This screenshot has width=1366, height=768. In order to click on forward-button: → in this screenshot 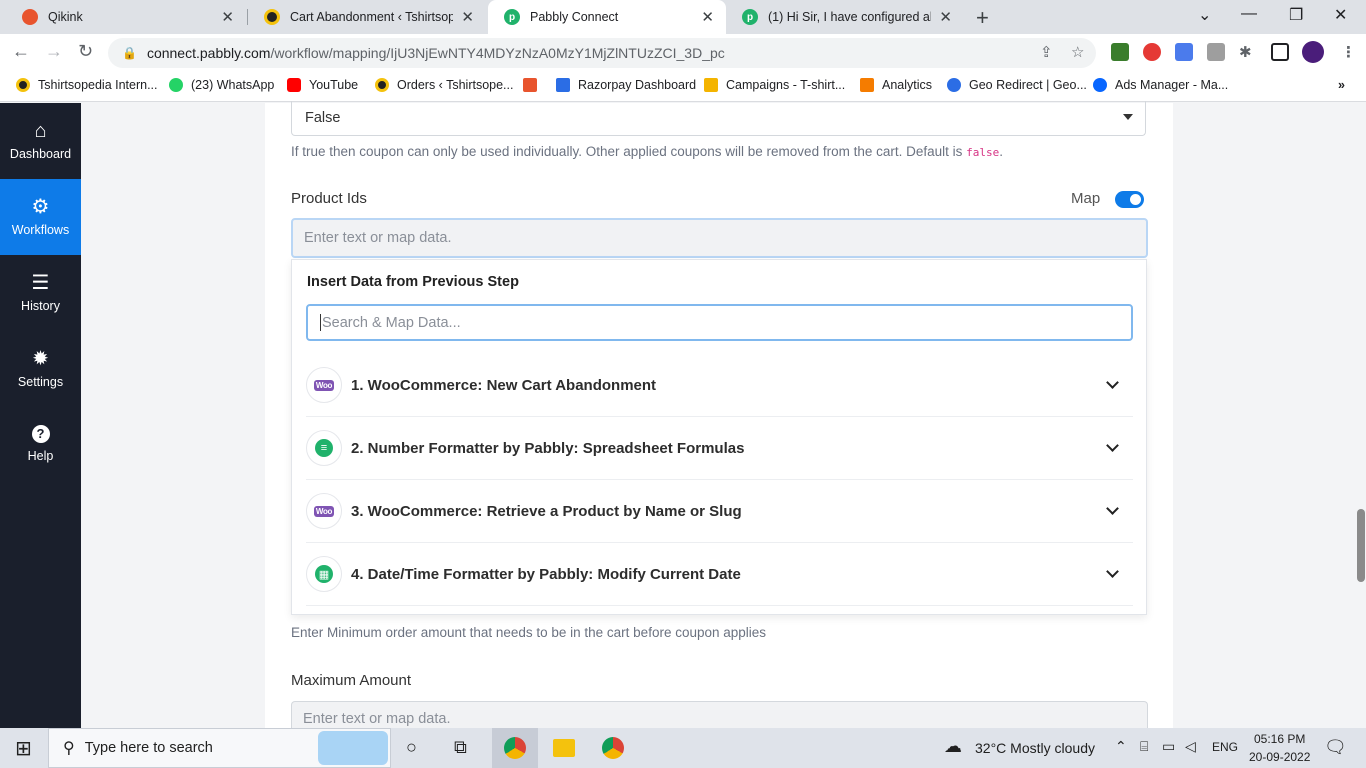, I will do `click(54, 51)`.